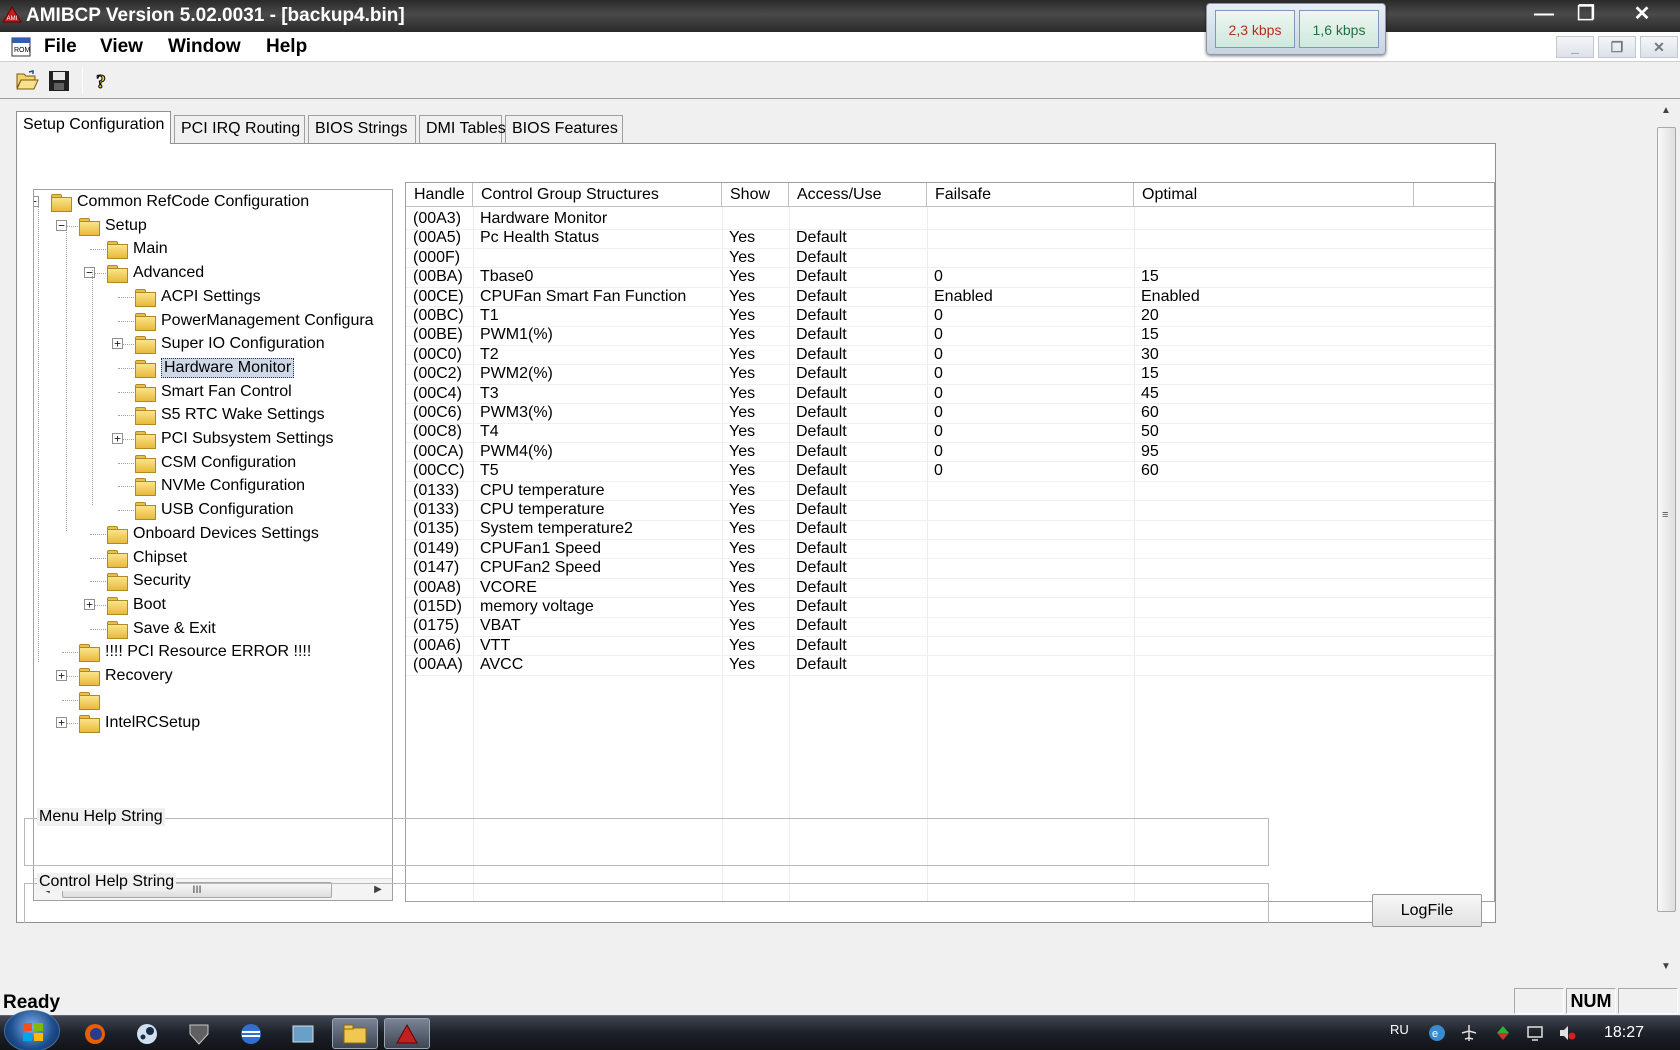  I want to click on table-row: (00BE) PWM1(%) Yes Default 0 15, so click(950, 336).